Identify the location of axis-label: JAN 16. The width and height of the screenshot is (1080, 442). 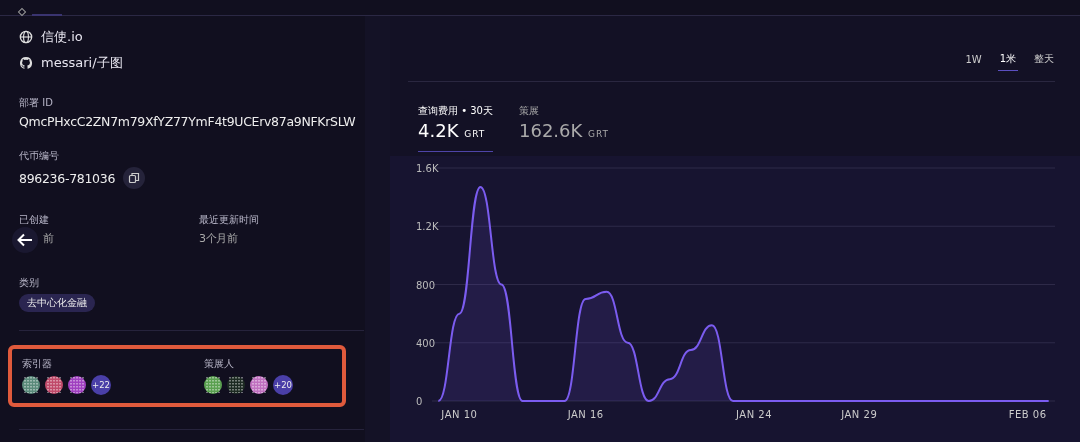
(585, 414).